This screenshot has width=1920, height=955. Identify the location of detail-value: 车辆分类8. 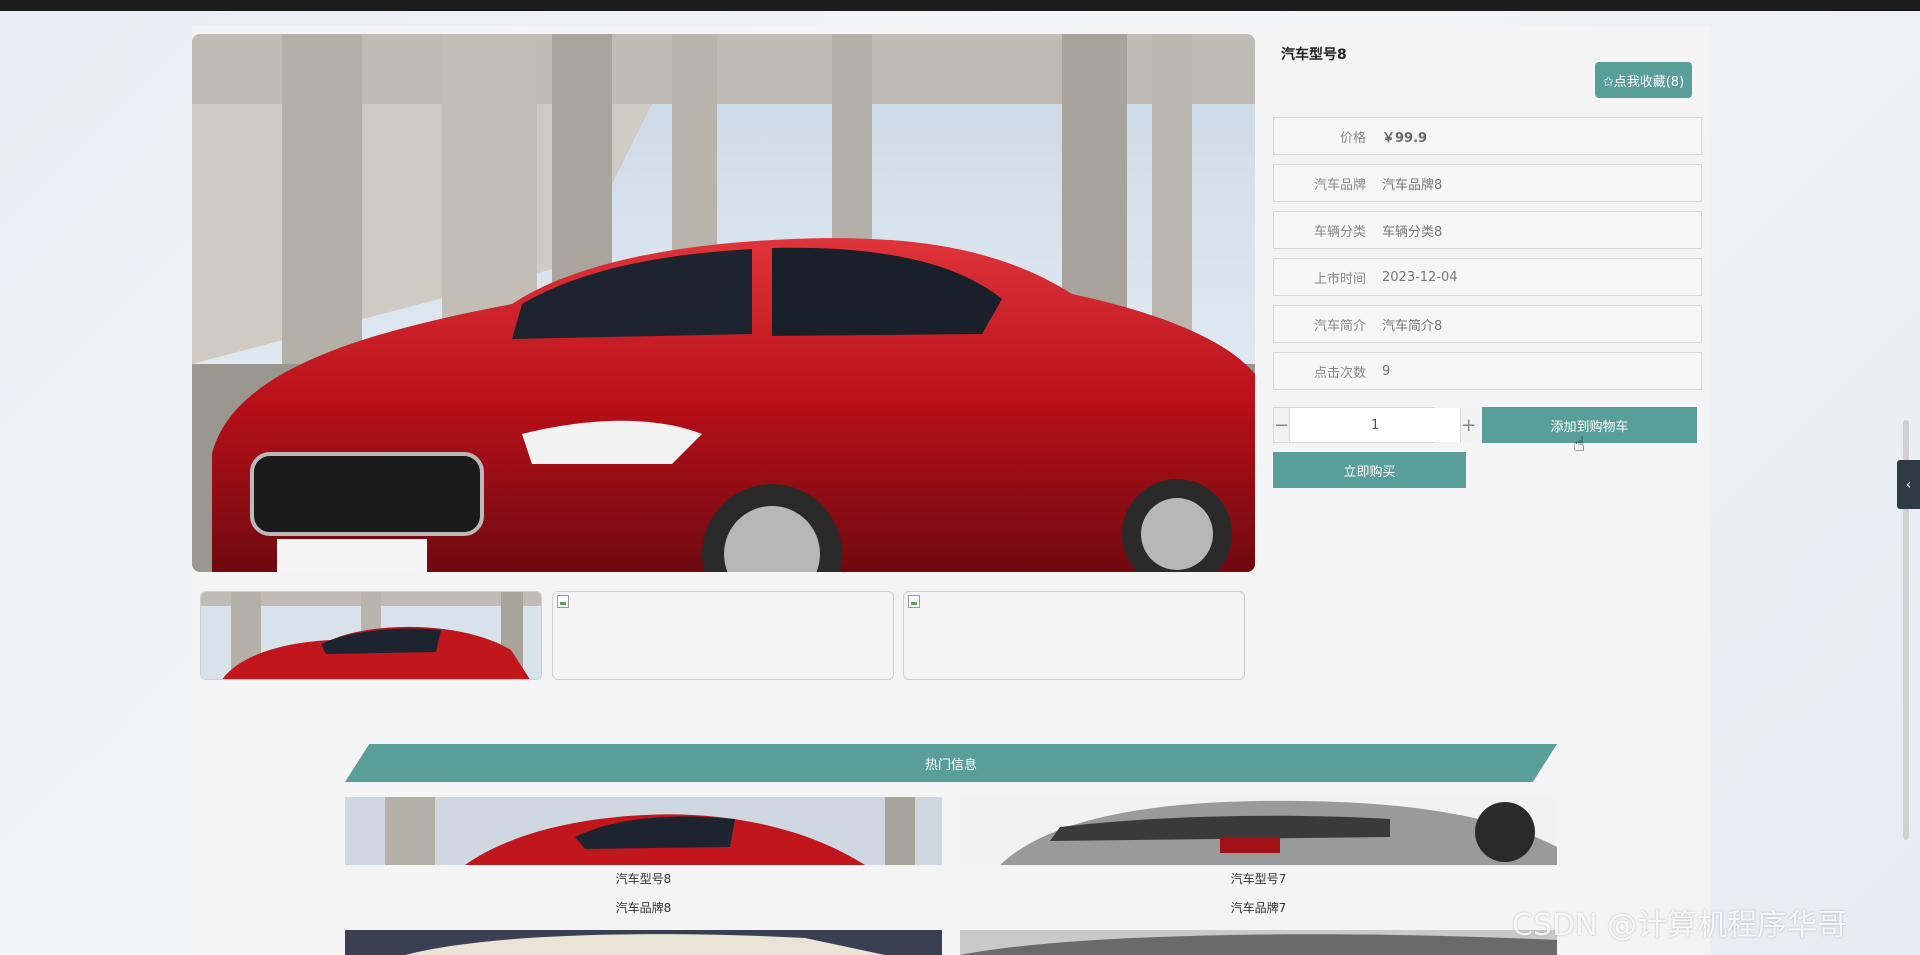
(1412, 232).